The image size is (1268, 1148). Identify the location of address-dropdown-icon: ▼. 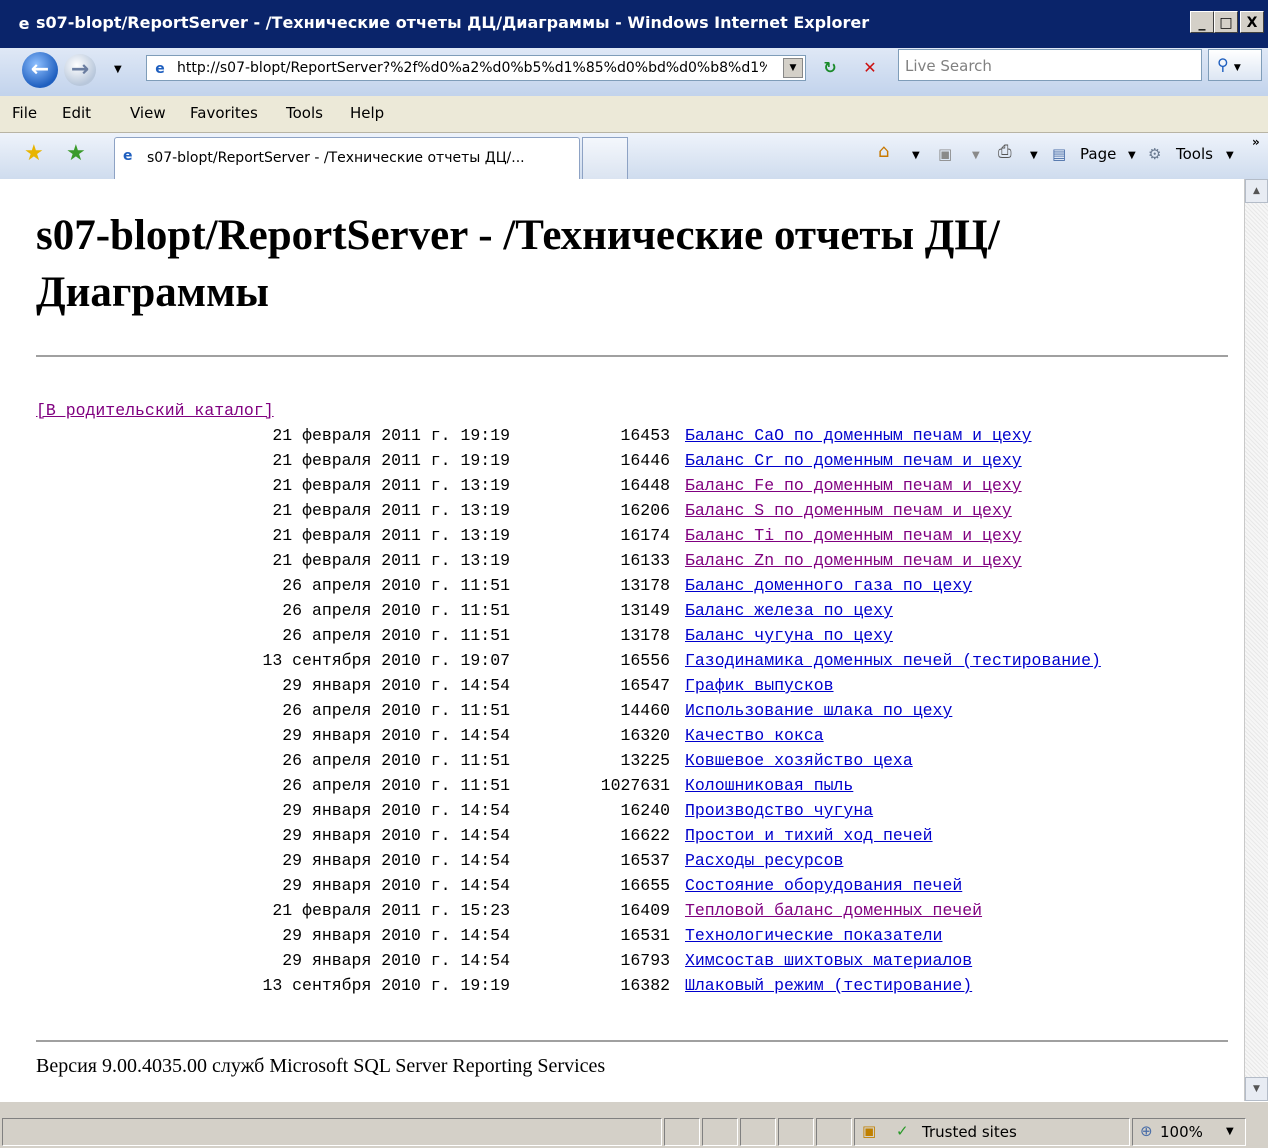
(793, 68).